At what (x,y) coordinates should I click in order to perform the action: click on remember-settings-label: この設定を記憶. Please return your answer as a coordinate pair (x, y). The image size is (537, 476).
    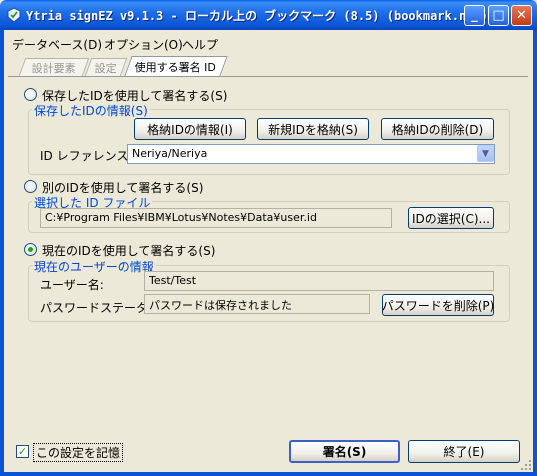
    Looking at the image, I should click on (78, 452).